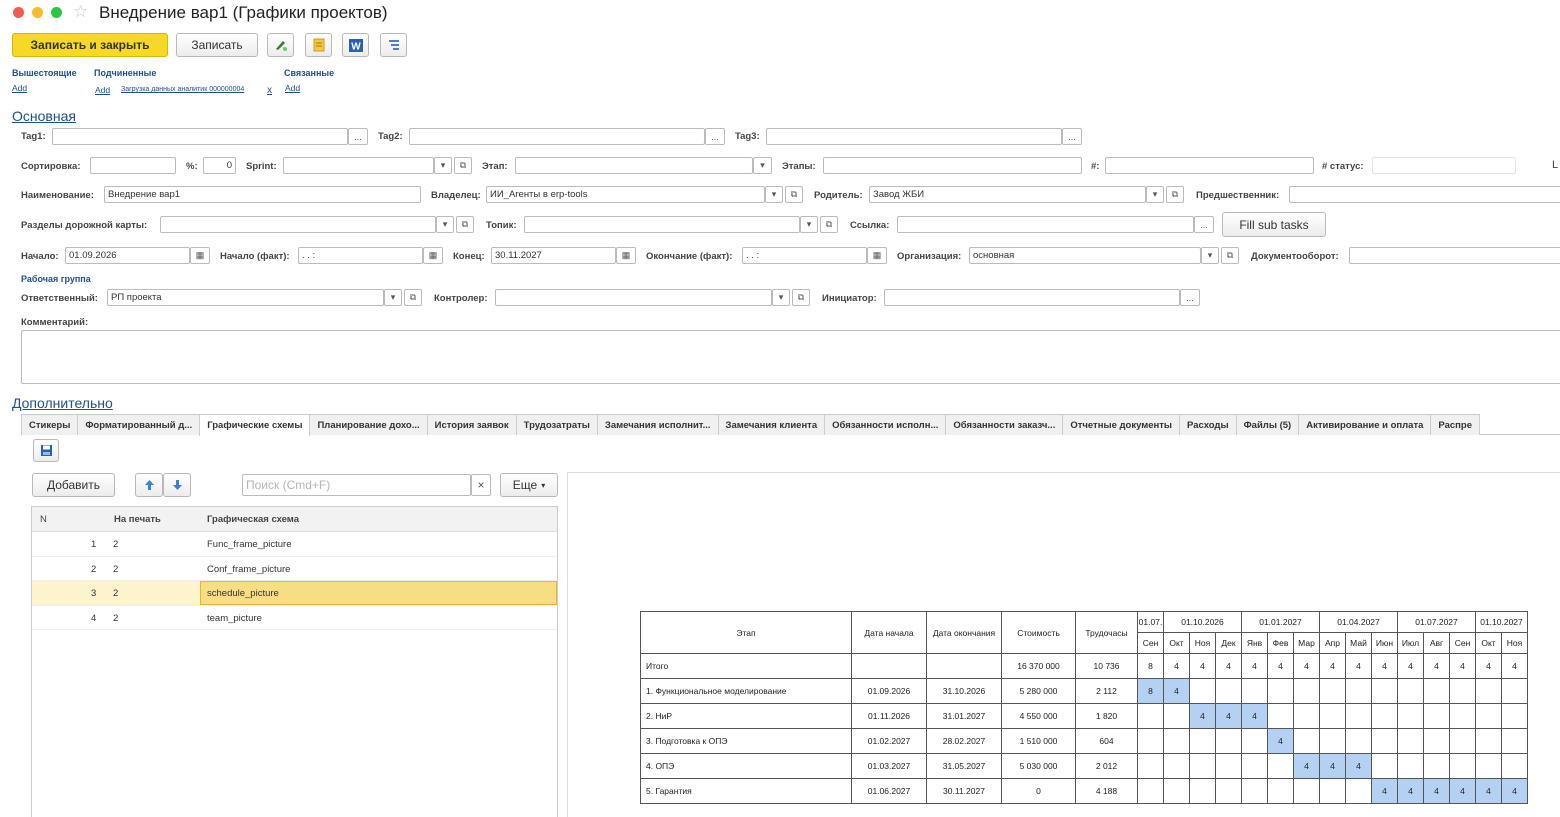 The width and height of the screenshot is (1560, 817). Describe the element at coordinates (1274, 224) in the screenshot. I see `fill-sub-tasks-button: Fill sub tasks` at that location.